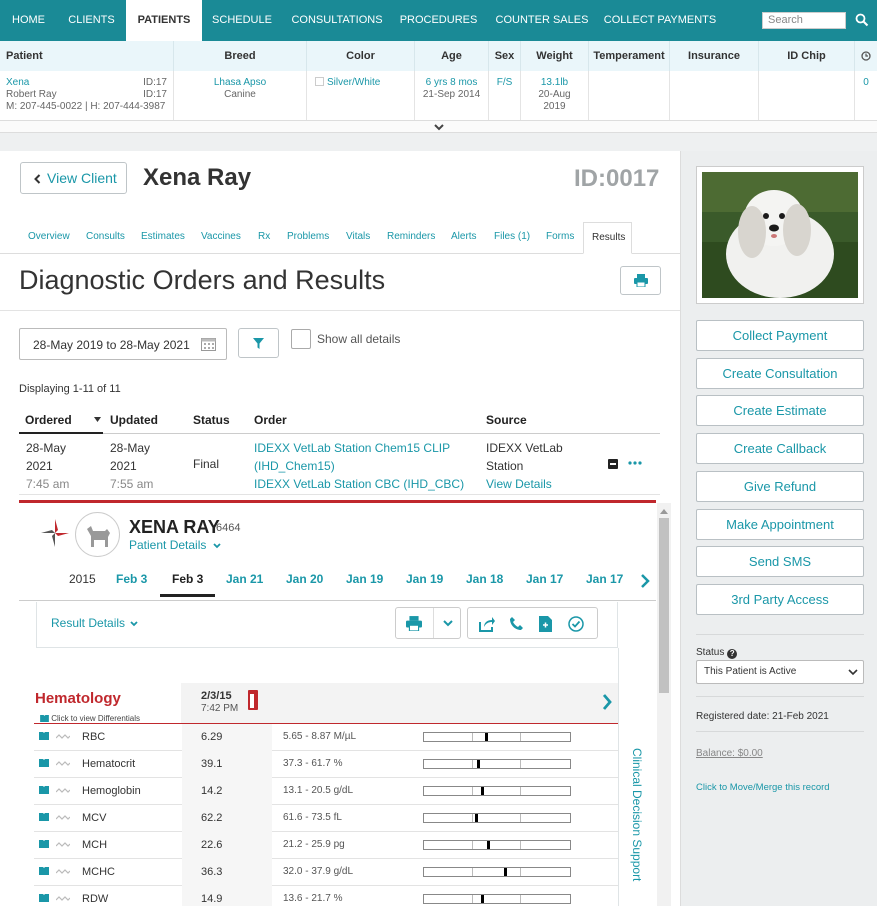  Describe the element at coordinates (780, 561) in the screenshot. I see `send-sms-button: Send SMS` at that location.